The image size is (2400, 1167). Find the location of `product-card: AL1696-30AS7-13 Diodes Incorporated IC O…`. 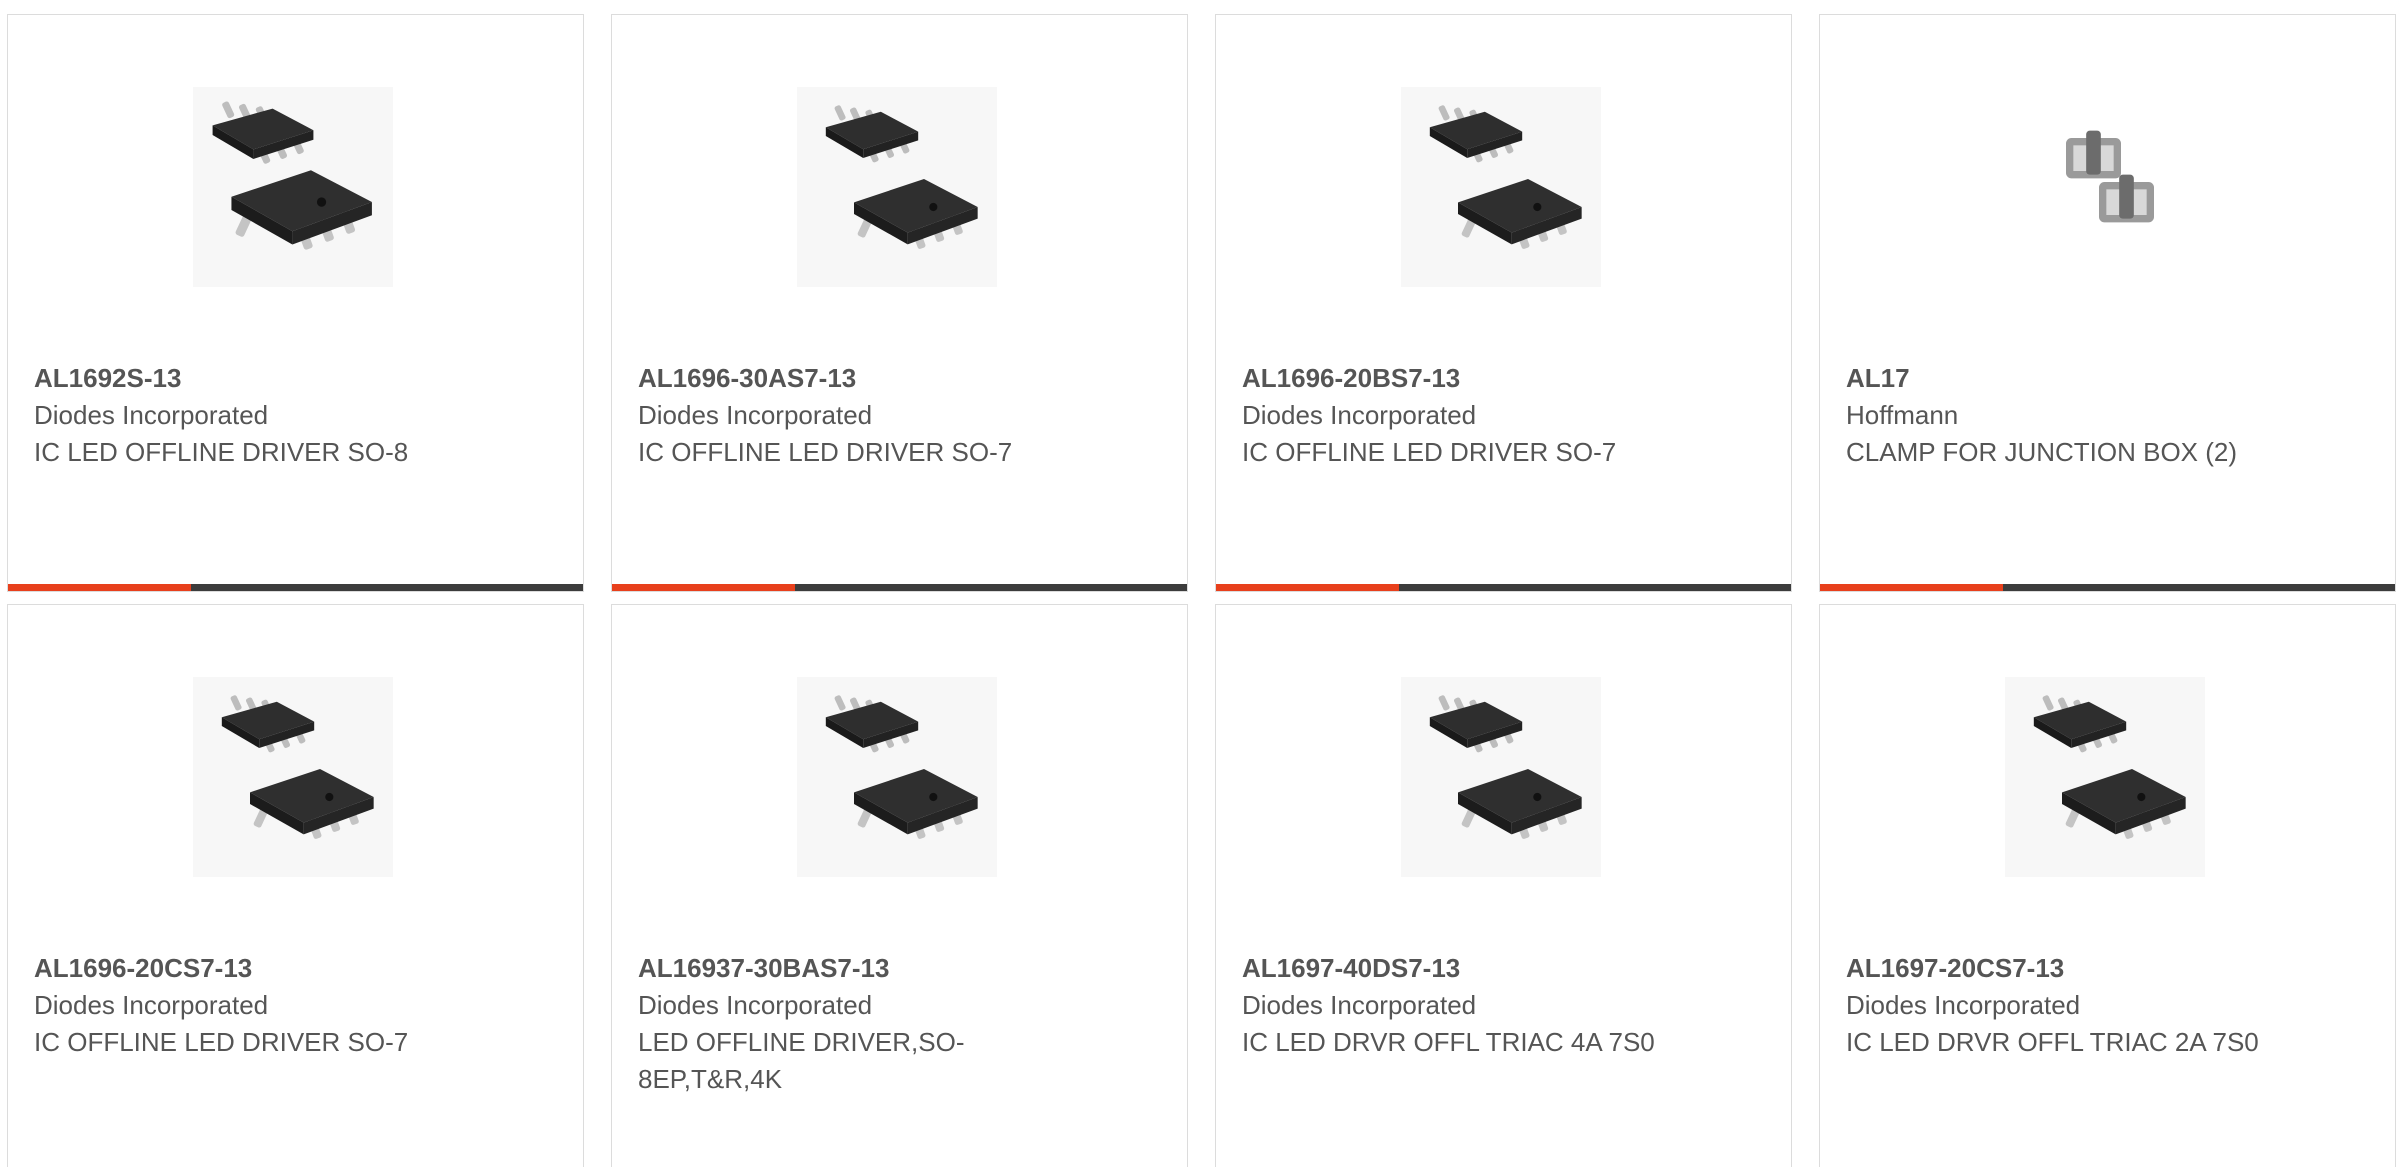

product-card: AL1696-30AS7-13 Diodes Incorporated IC O… is located at coordinates (899, 303).